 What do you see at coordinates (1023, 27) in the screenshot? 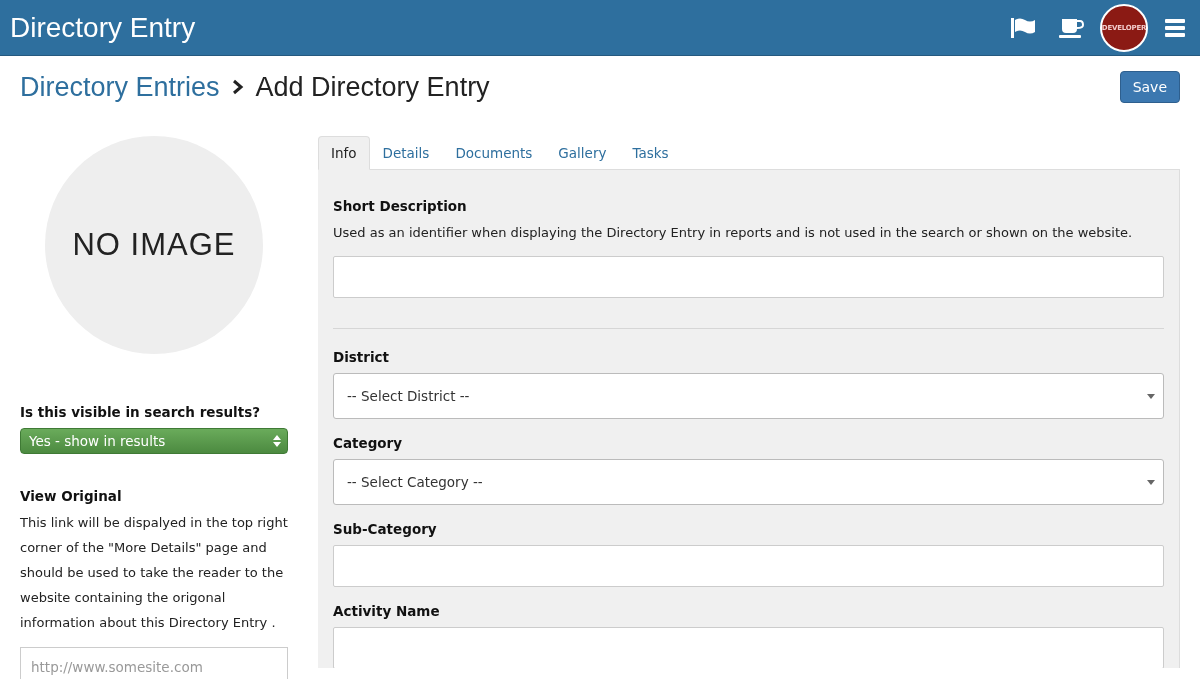
I see `flag-icon` at bounding box center [1023, 27].